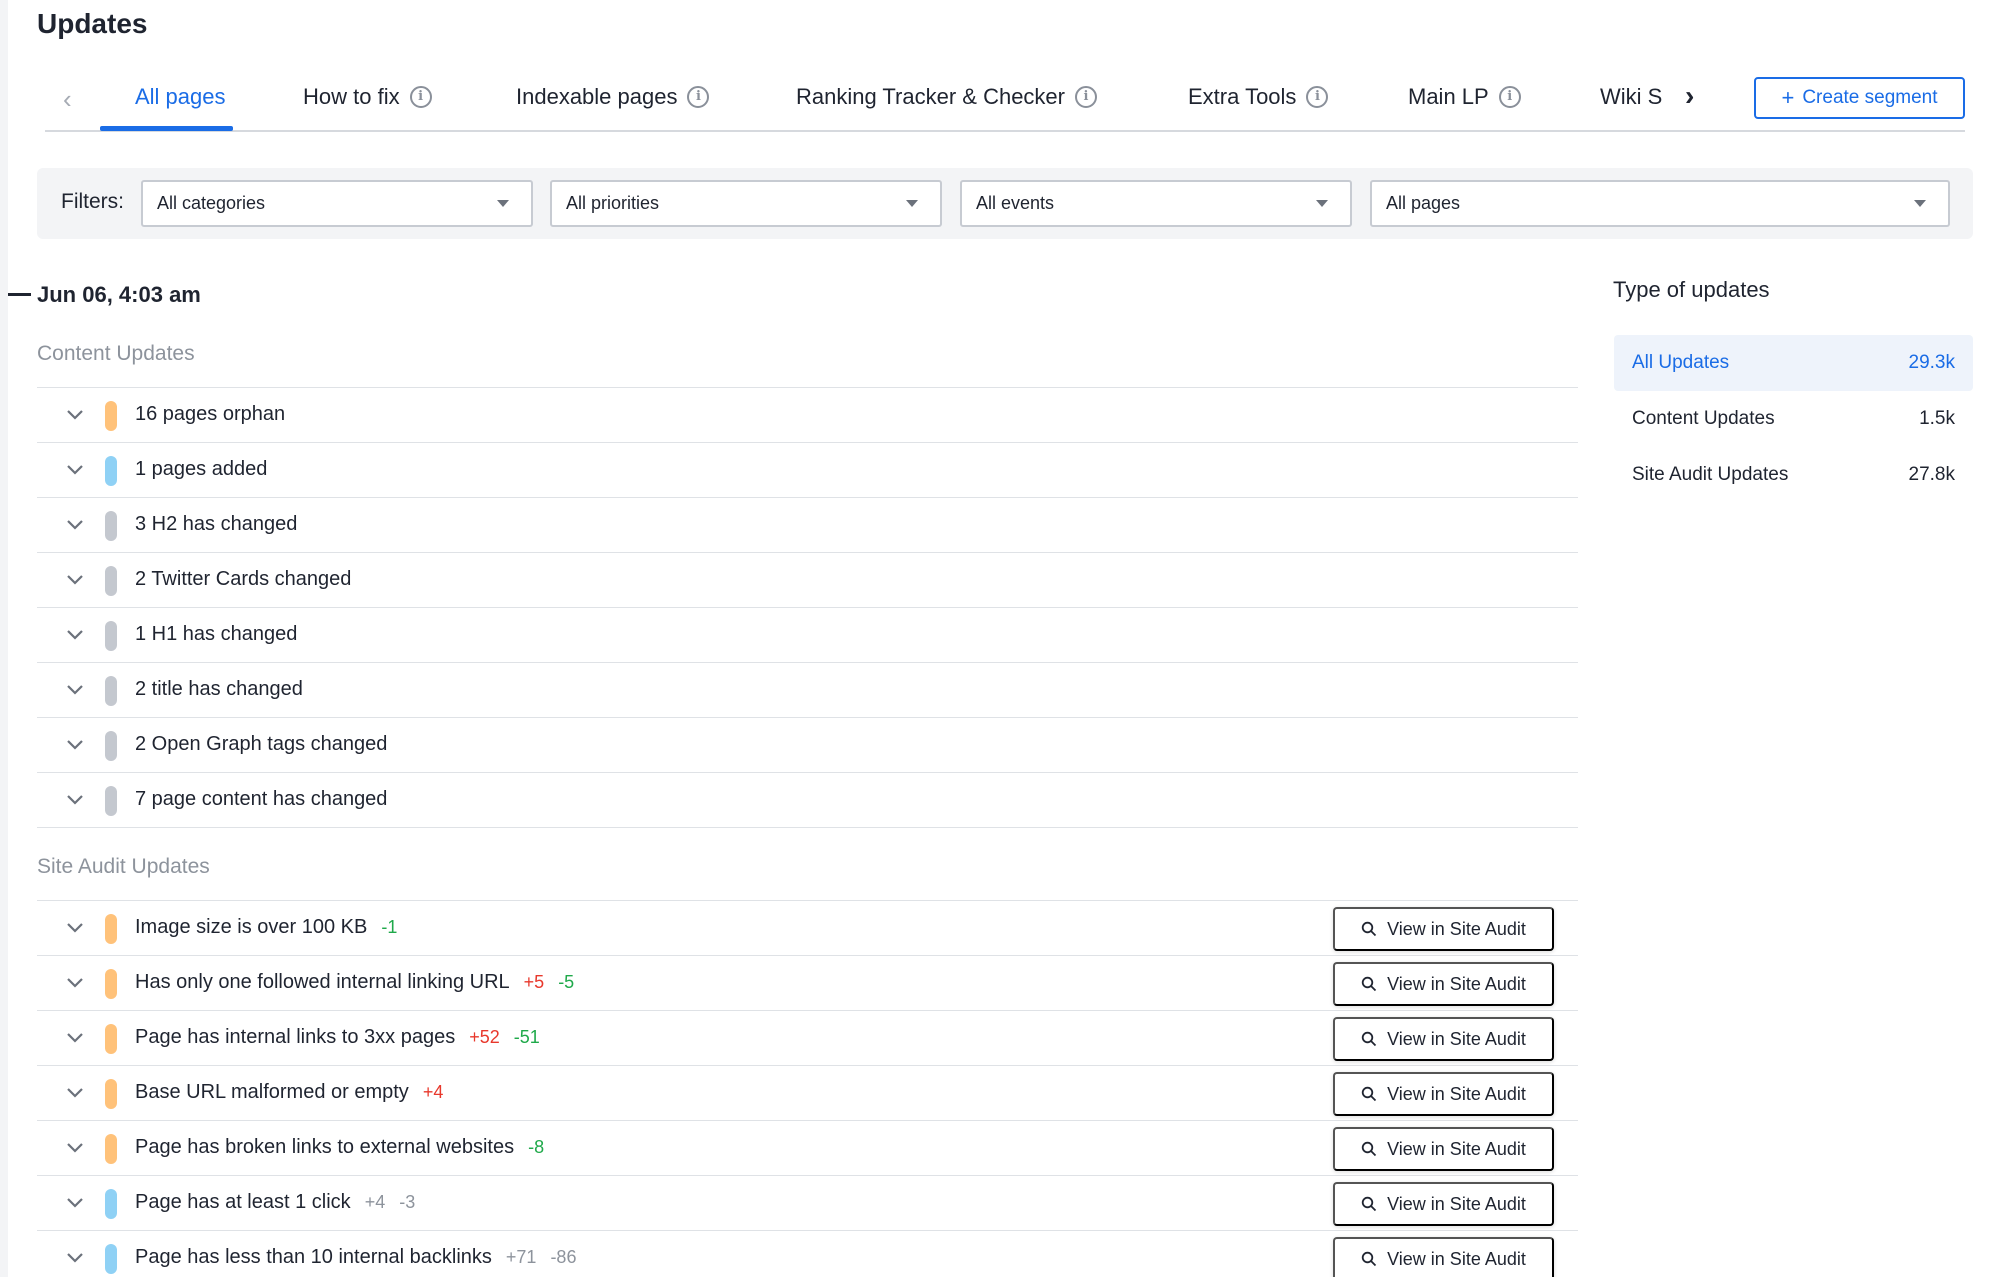 This screenshot has width=1999, height=1277. Describe the element at coordinates (521, 1257) in the screenshot. I see `delta-added: +71` at that location.